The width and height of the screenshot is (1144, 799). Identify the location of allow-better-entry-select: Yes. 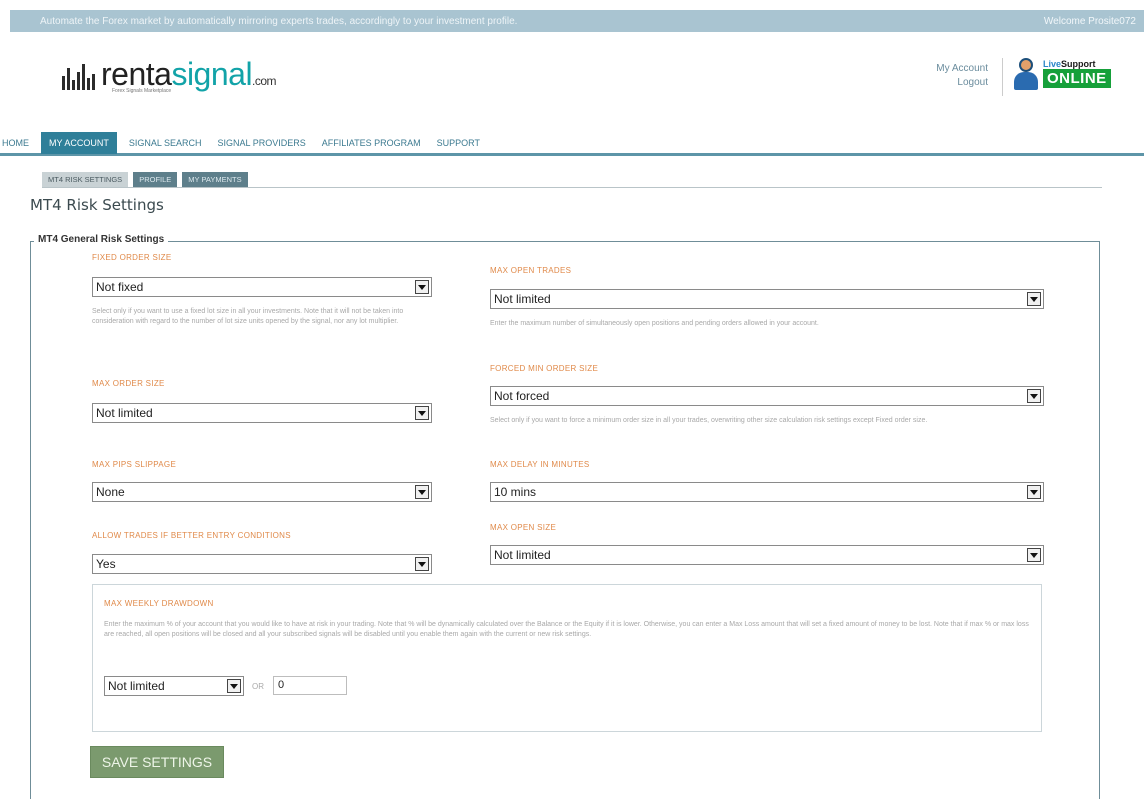
(262, 564).